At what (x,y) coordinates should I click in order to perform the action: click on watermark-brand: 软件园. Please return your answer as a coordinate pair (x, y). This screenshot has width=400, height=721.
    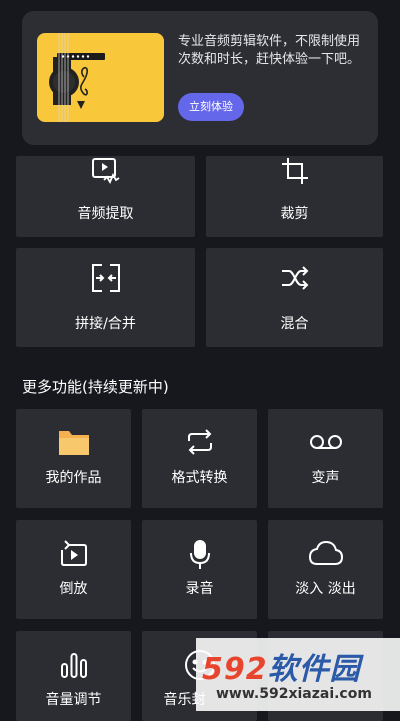
    Looking at the image, I should click on (314, 669).